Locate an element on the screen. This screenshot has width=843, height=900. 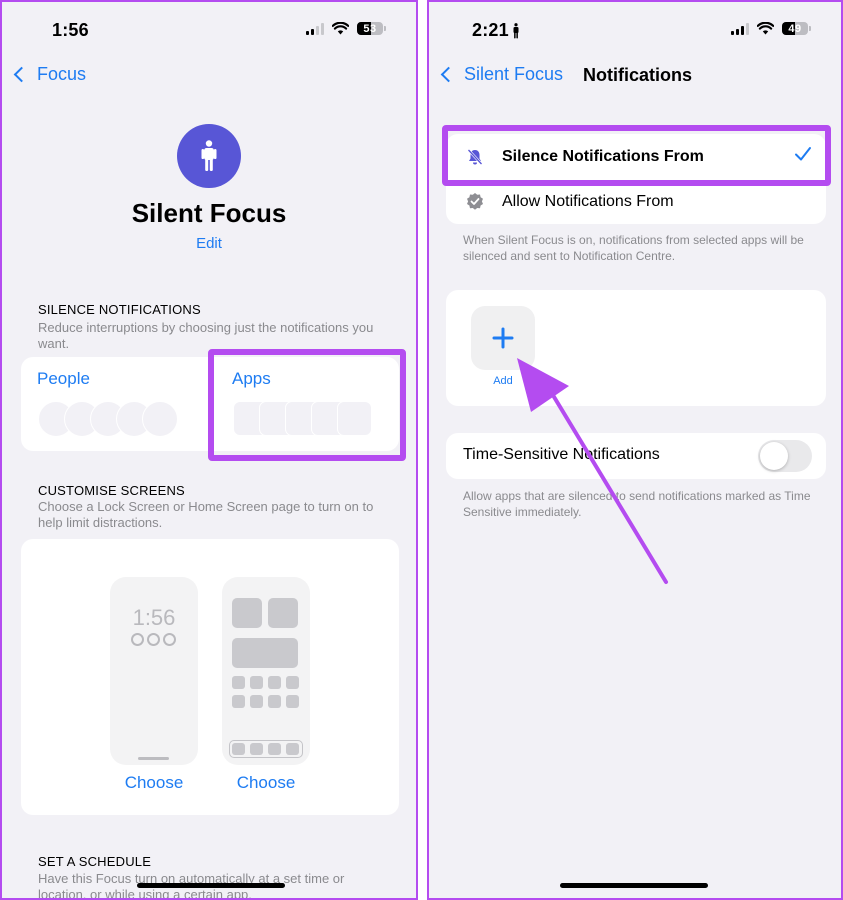
allow-notifications-option: Allow Notifications From is located at coordinates (636, 201).